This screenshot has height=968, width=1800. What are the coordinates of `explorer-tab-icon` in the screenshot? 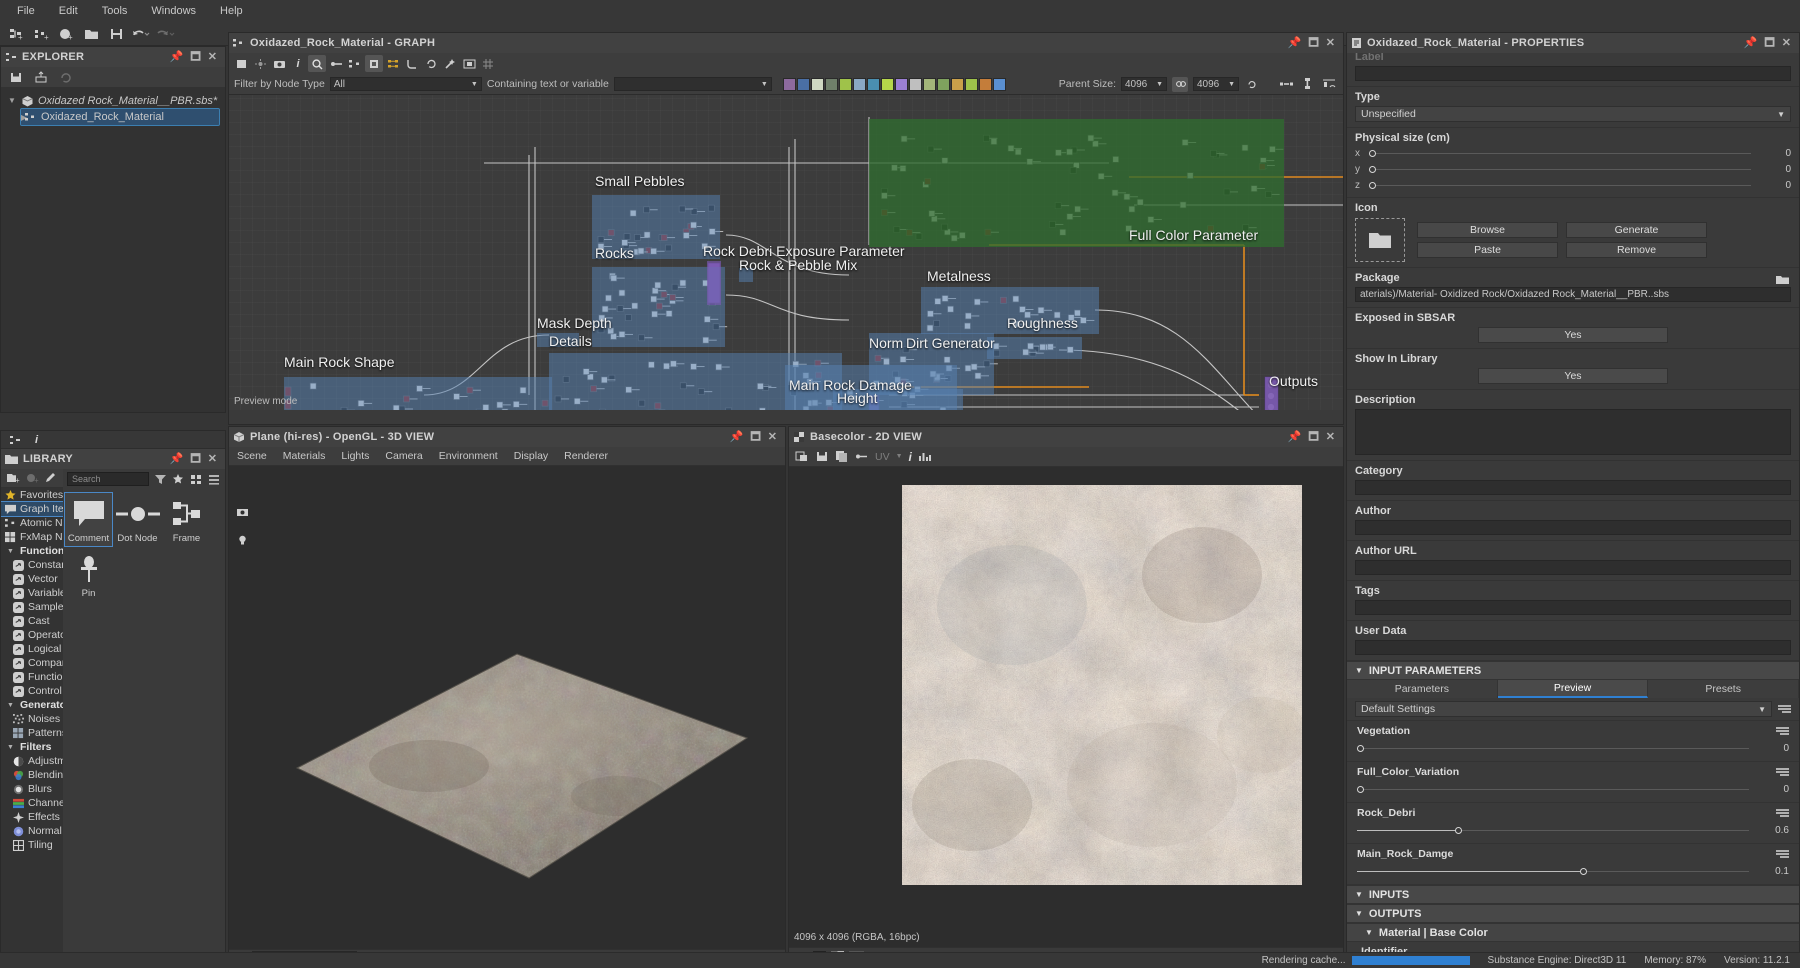 It's located at (15, 440).